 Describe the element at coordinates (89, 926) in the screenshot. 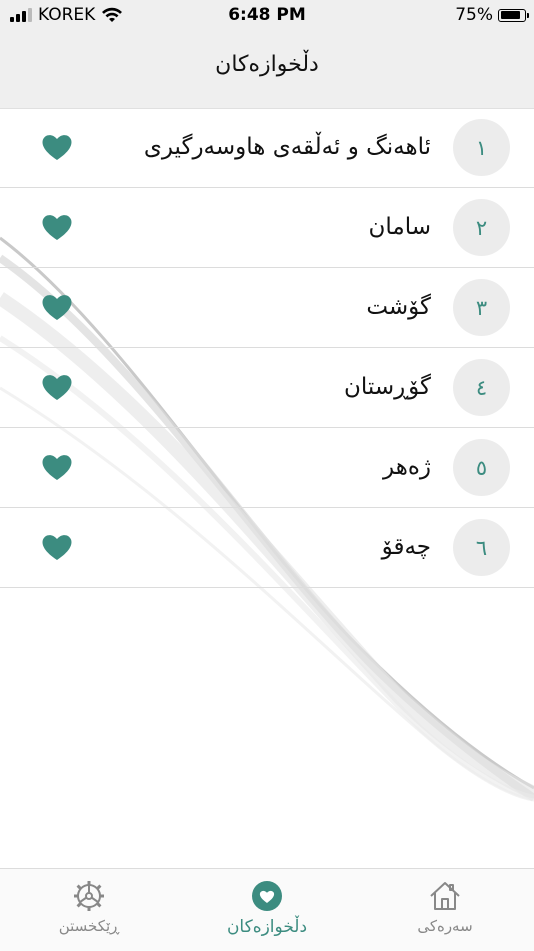

I see `tab-settings-label: ڕێکخستن` at that location.